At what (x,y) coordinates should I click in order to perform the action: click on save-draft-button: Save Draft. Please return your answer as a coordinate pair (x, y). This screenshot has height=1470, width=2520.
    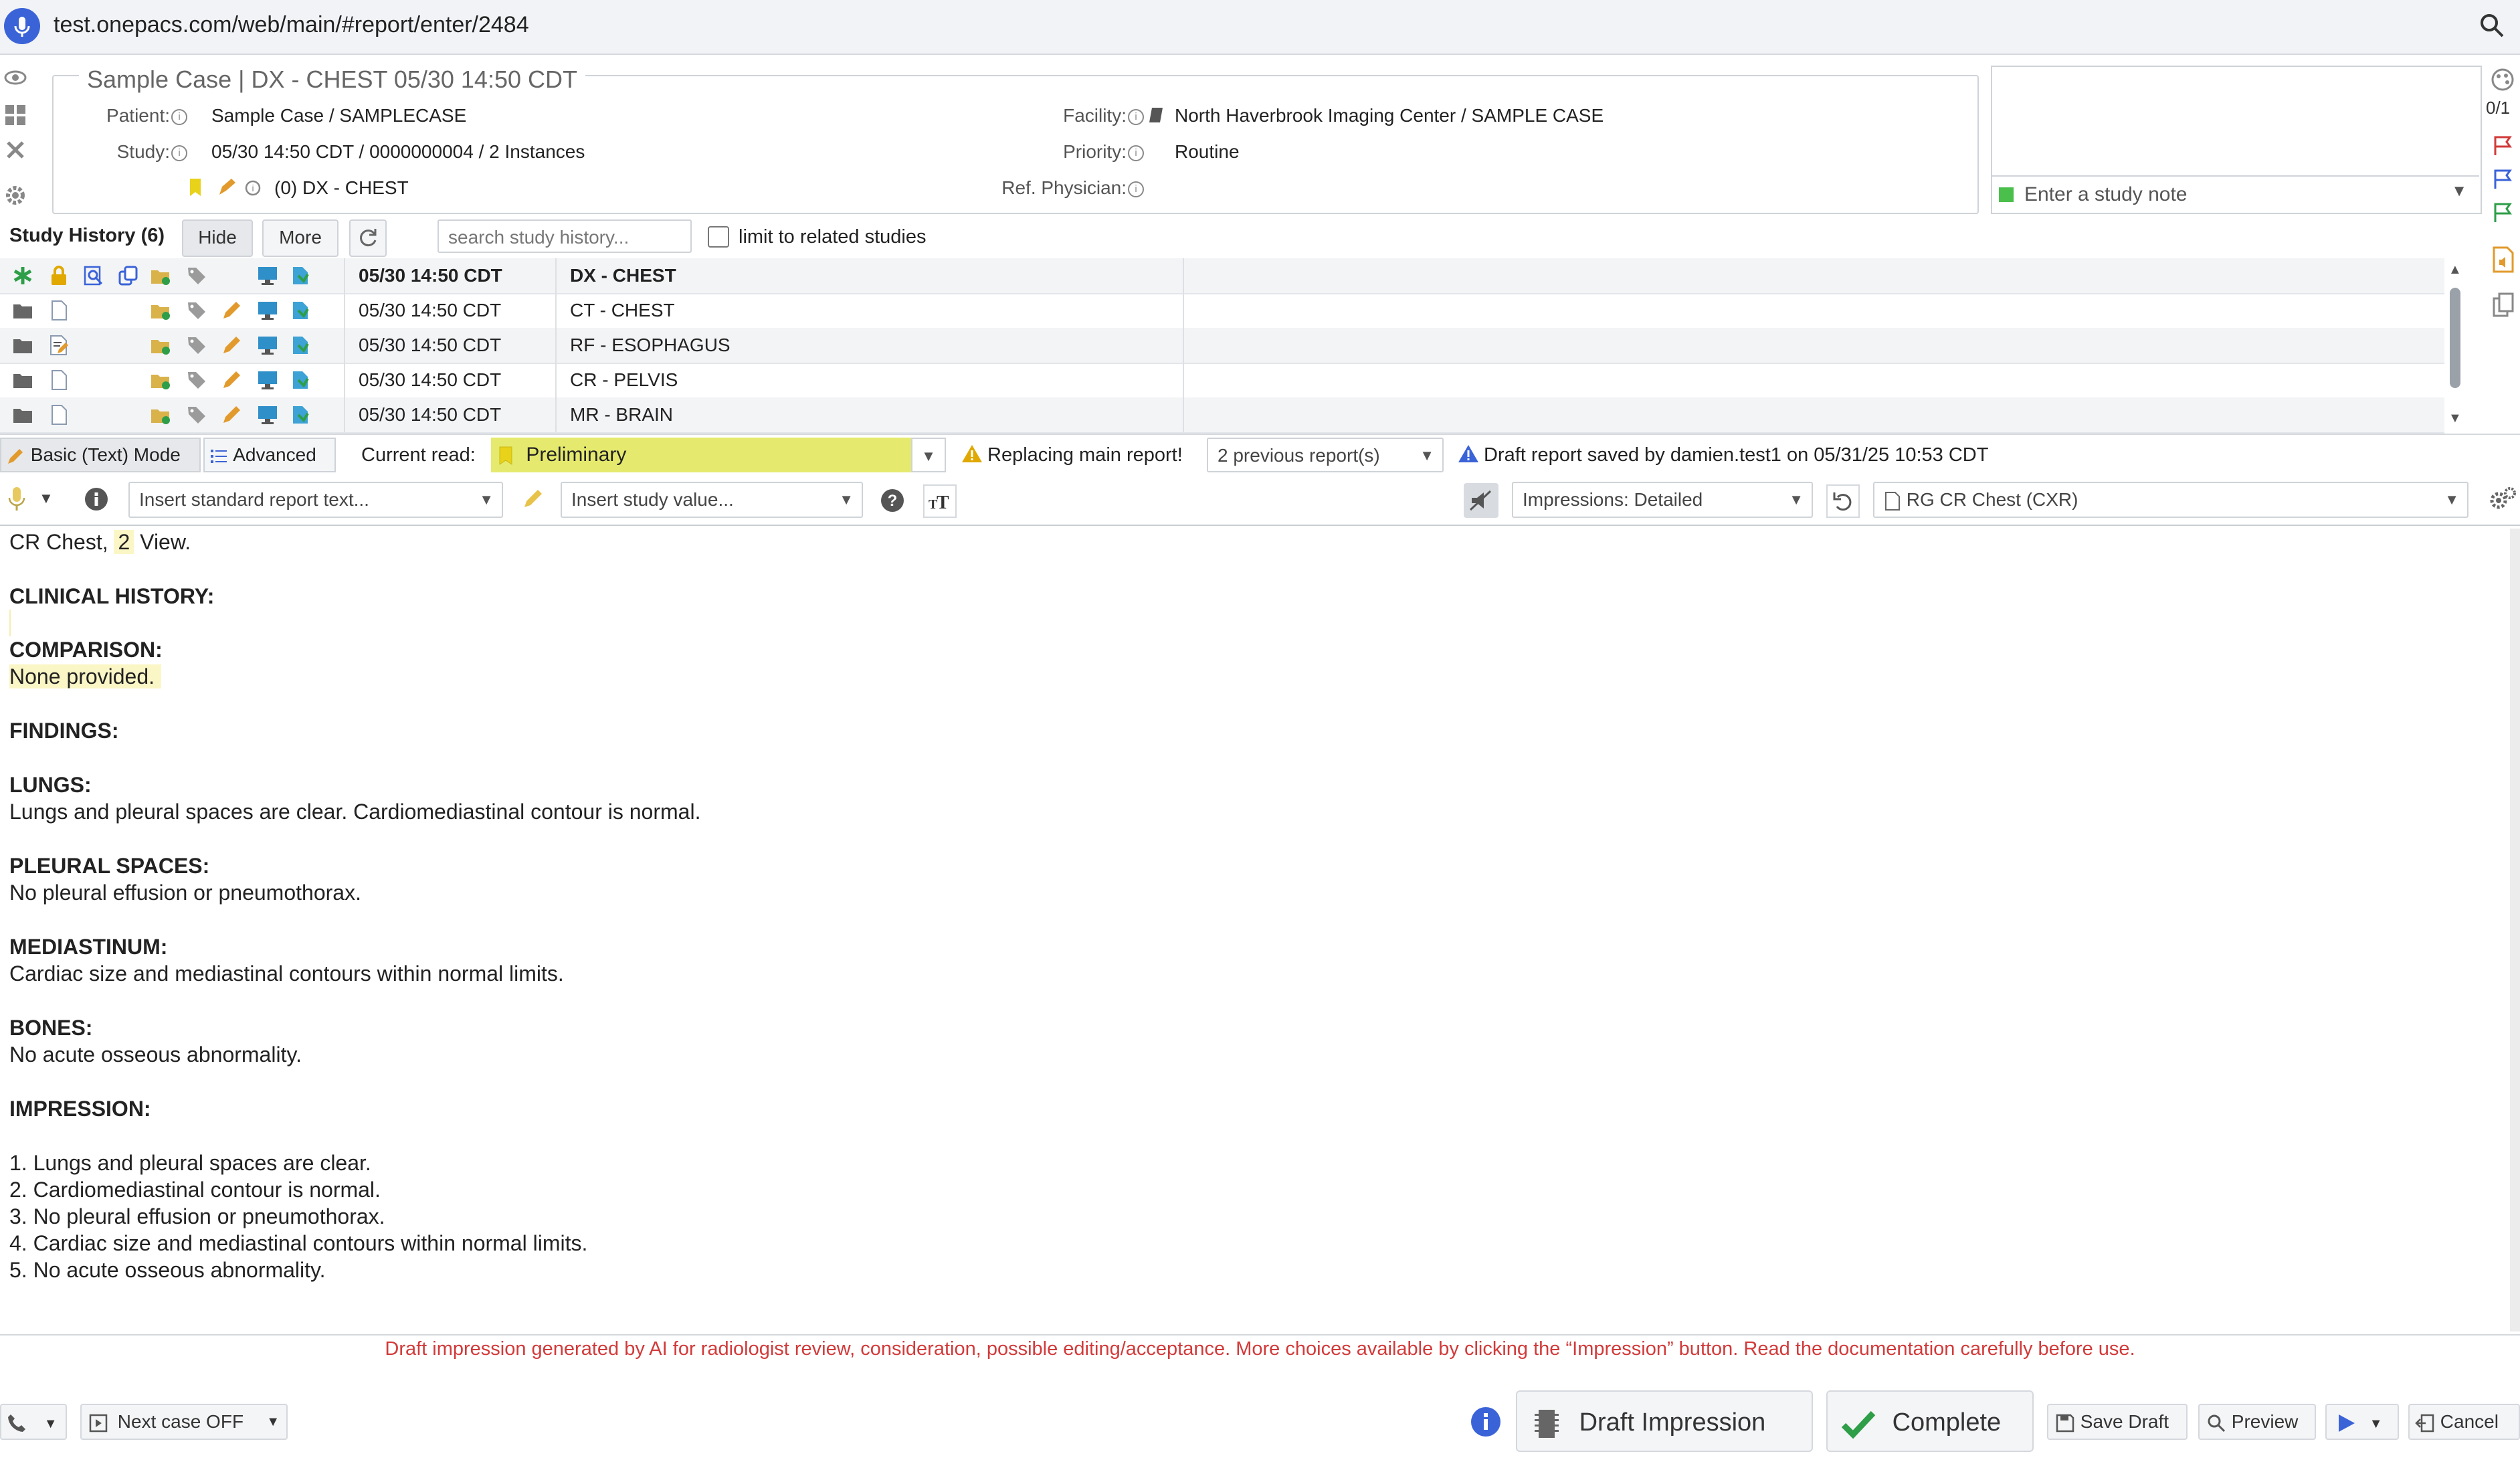
    Looking at the image, I should click on (2118, 1422).